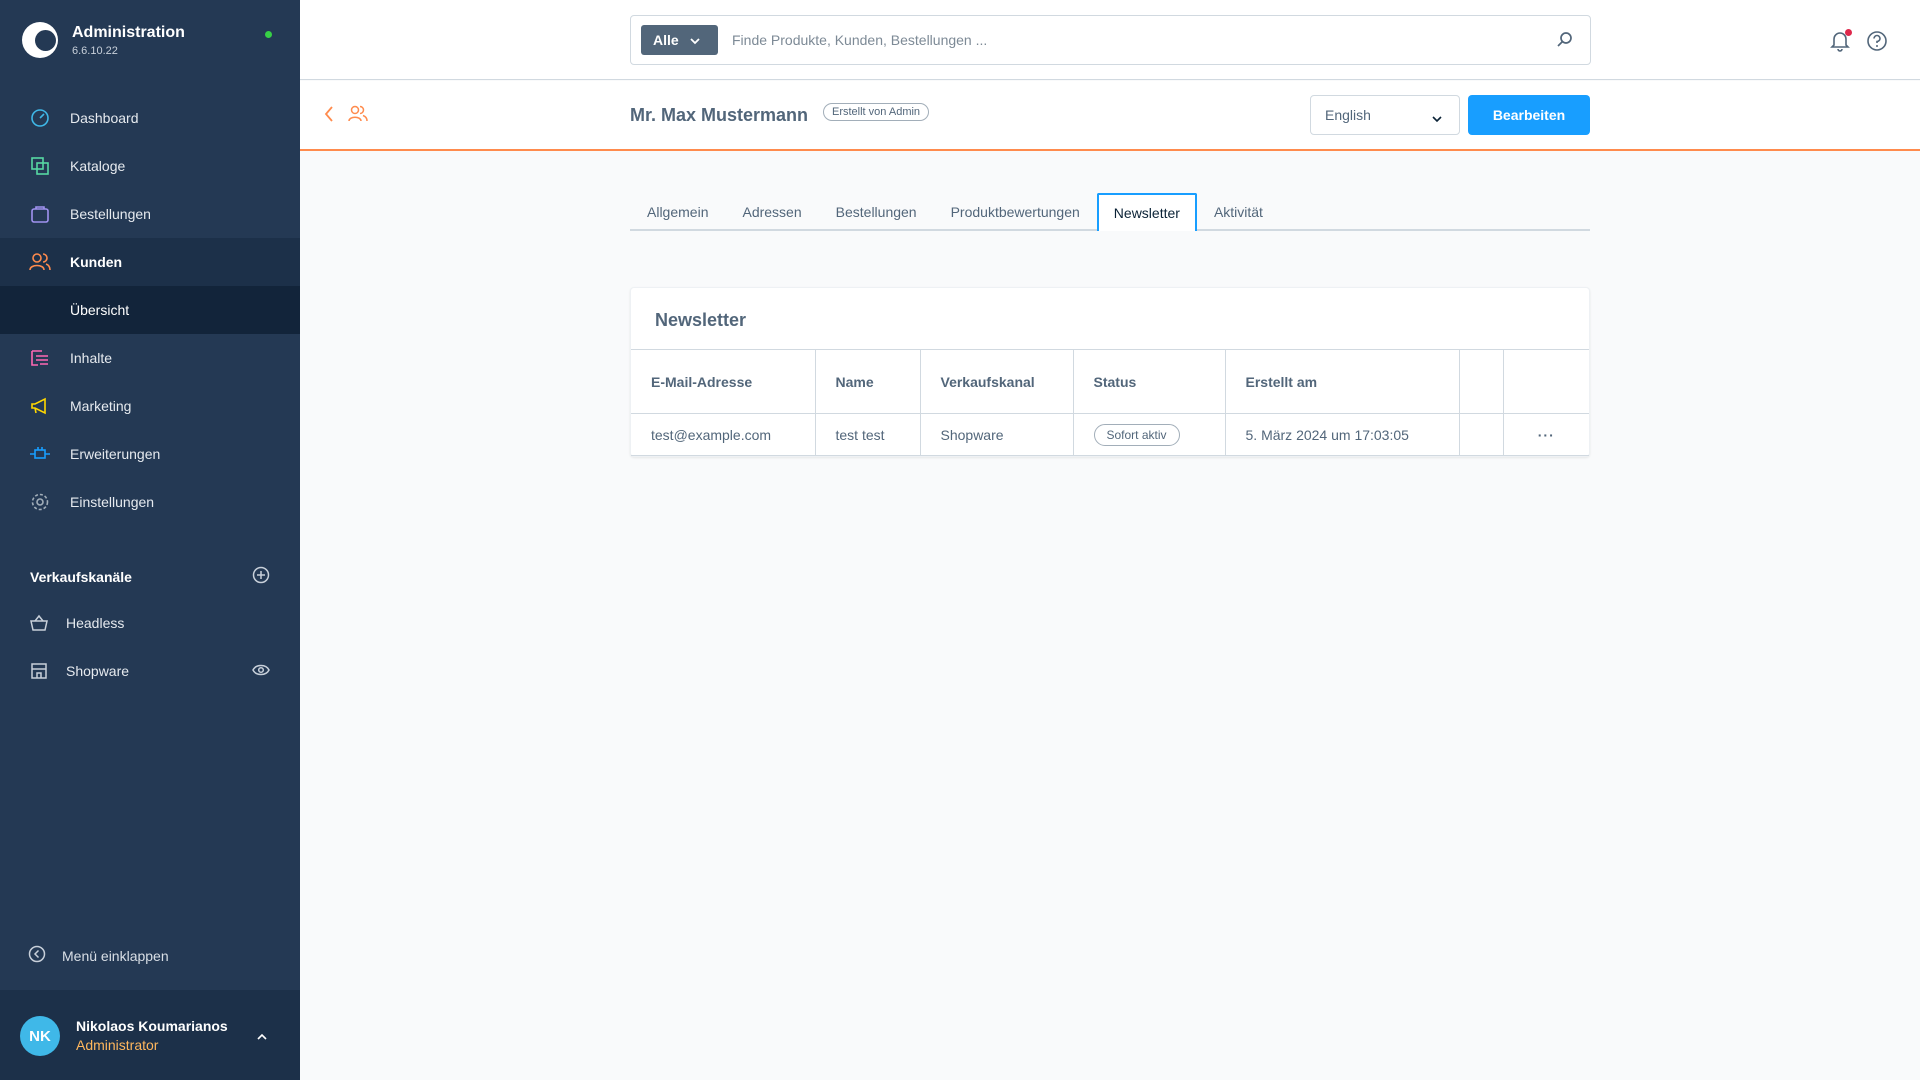  Describe the element at coordinates (1529, 115) in the screenshot. I see `edit-button: Bearbeiten` at that location.